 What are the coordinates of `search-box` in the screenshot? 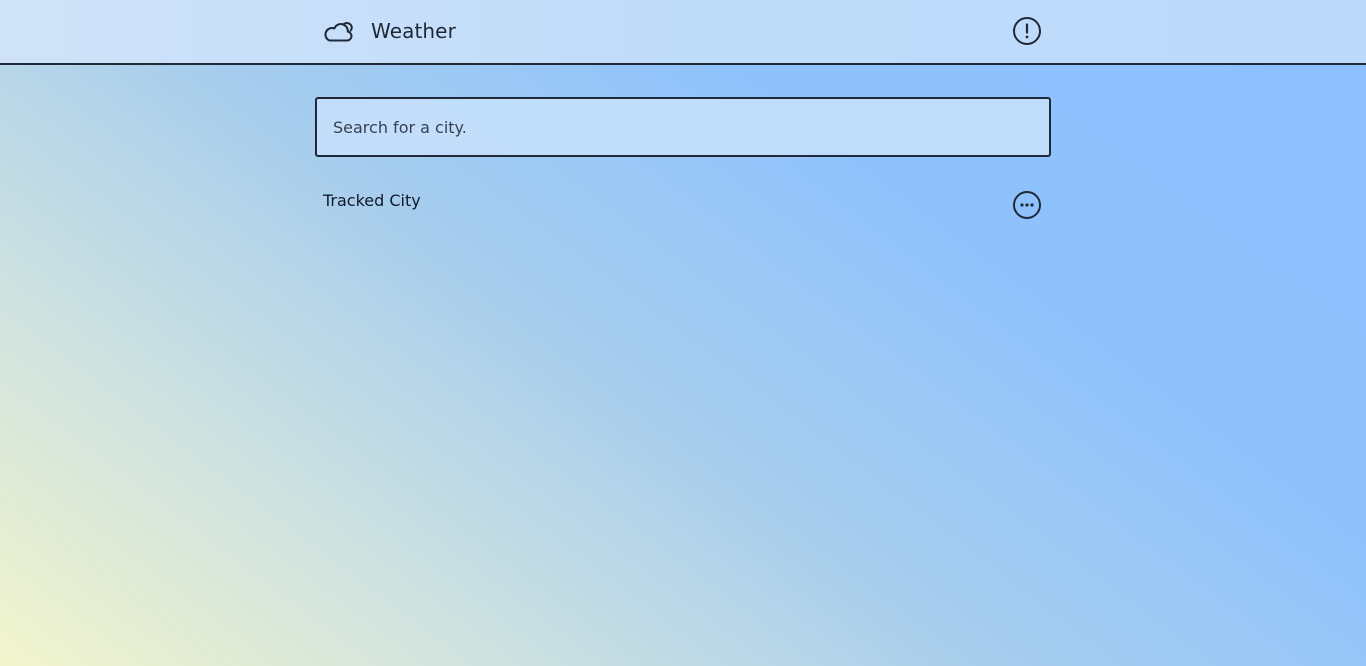 It's located at (683, 127).